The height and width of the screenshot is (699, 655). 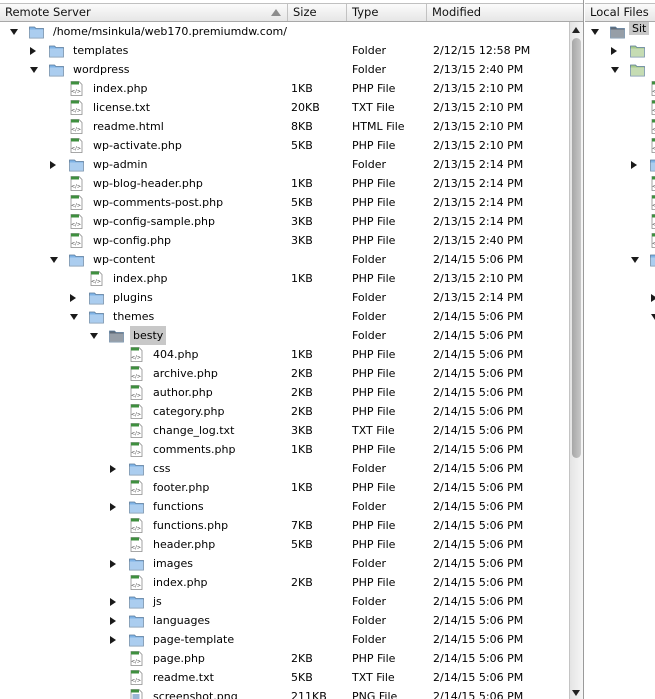 What do you see at coordinates (284, 468) in the screenshot?
I see `table-row: css Folder 2/14/15 5:06 PM` at bounding box center [284, 468].